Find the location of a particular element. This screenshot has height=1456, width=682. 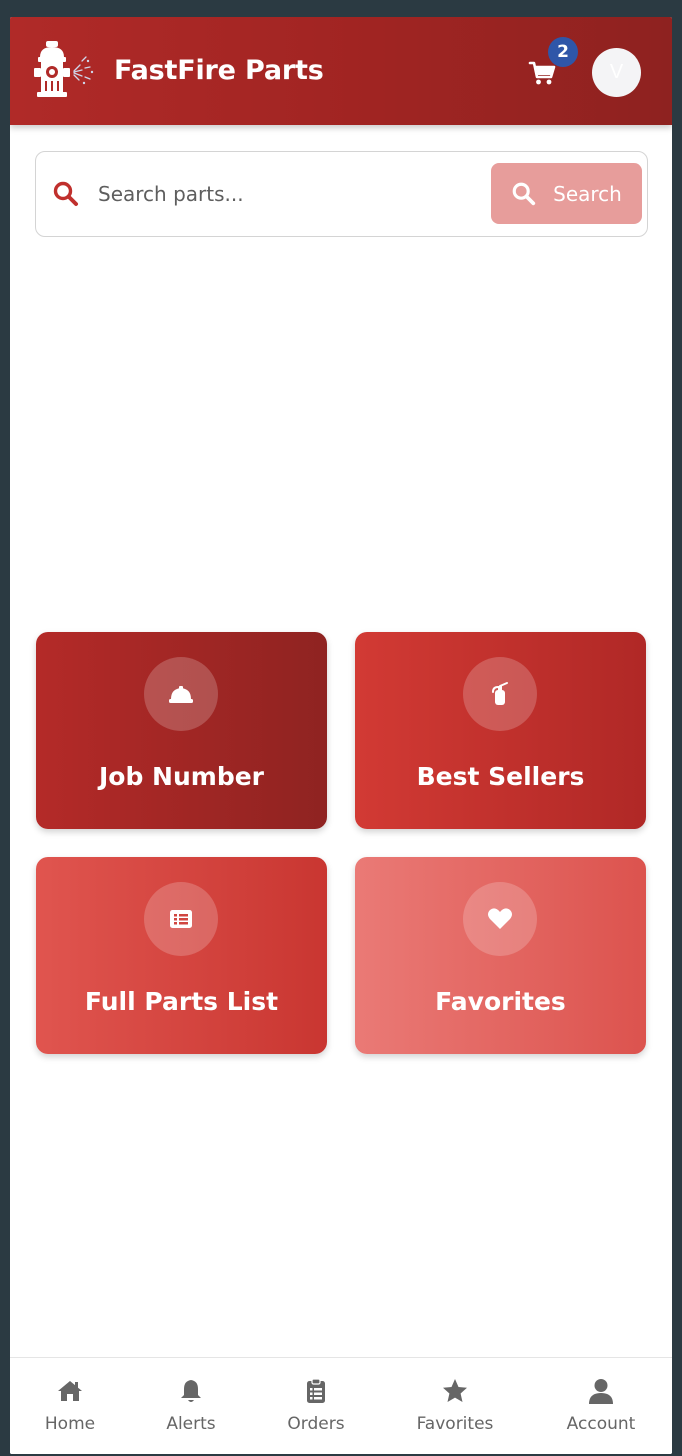

app-header: FastFire Parts 2 V is located at coordinates (341, 71).